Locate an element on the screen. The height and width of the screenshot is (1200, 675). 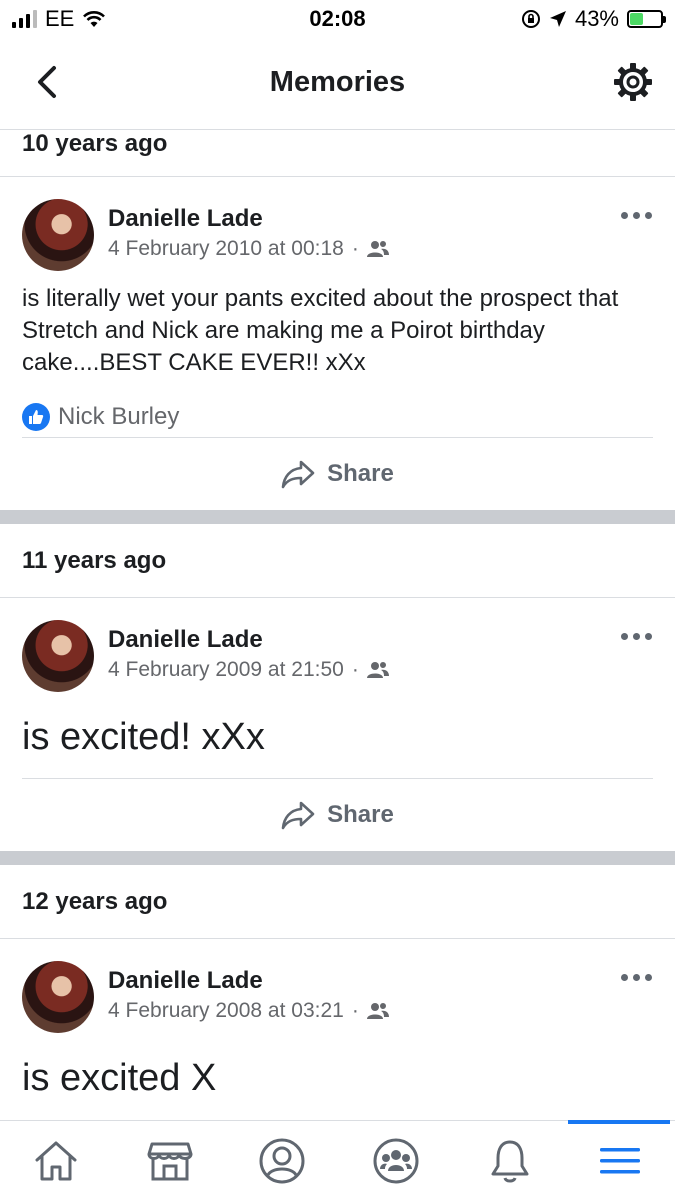
reactions-row: Nick Burley is located at coordinates (337, 417).